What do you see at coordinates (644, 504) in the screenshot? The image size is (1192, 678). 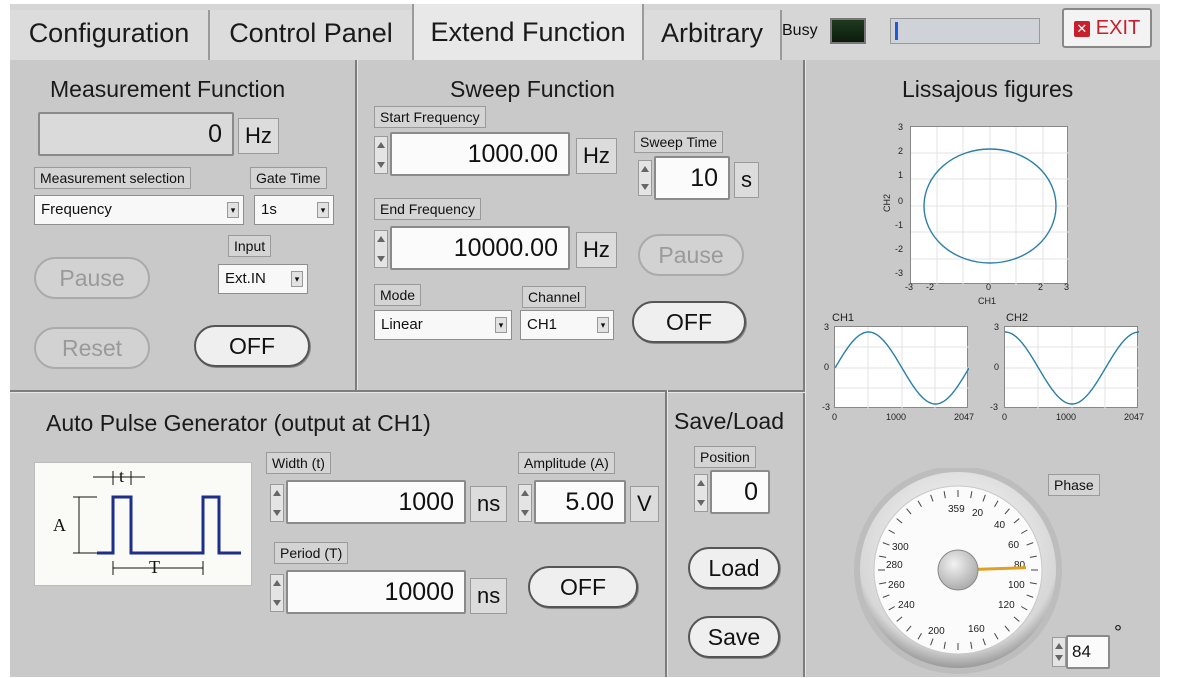 I see `amplitude-unit: V` at bounding box center [644, 504].